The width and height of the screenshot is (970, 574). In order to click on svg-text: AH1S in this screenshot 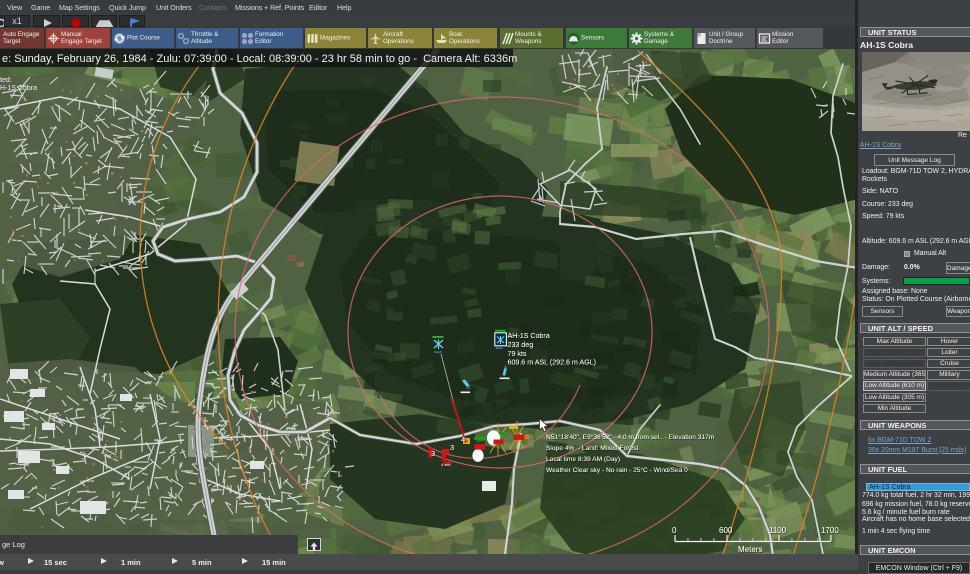, I will do `click(499, 348)`.